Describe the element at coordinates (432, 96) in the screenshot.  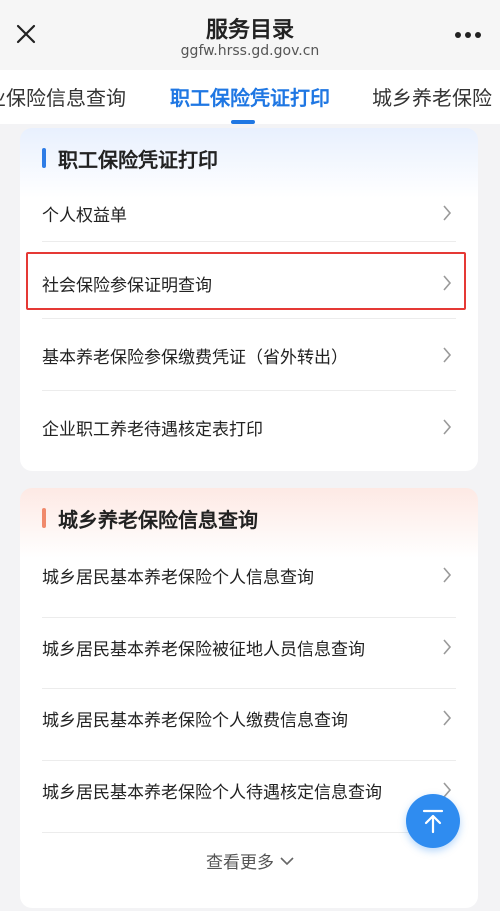
I see `tab-urban-rural-pension: 城乡养老保险` at that location.